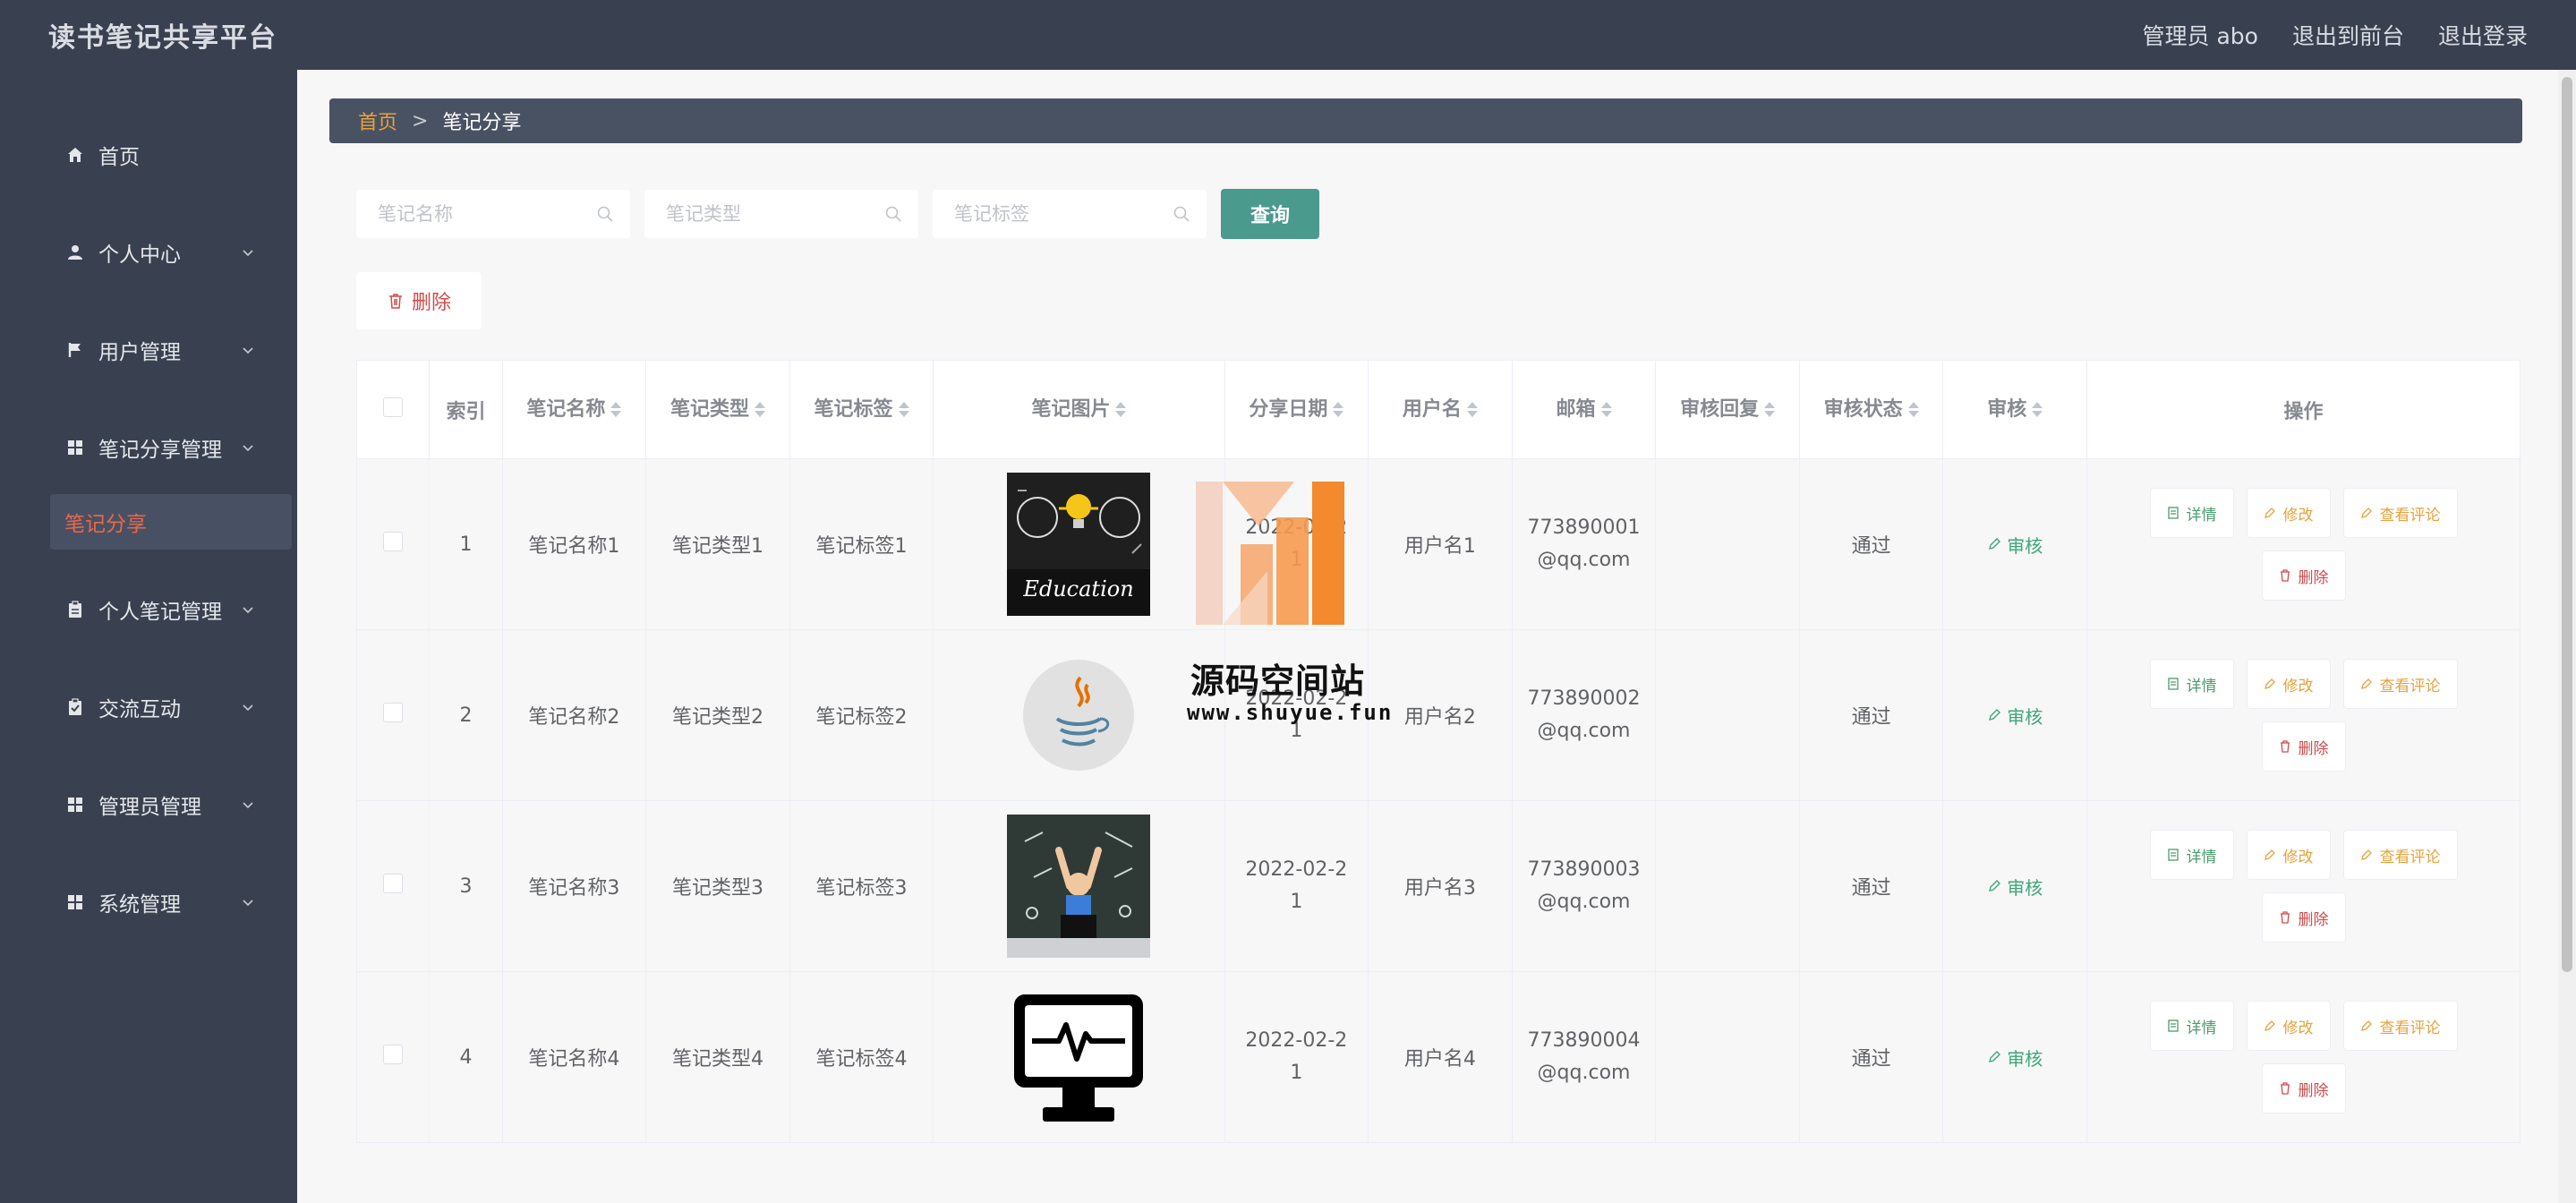 The width and height of the screenshot is (2576, 1203). I want to click on batch-delete-button: 删除, so click(419, 300).